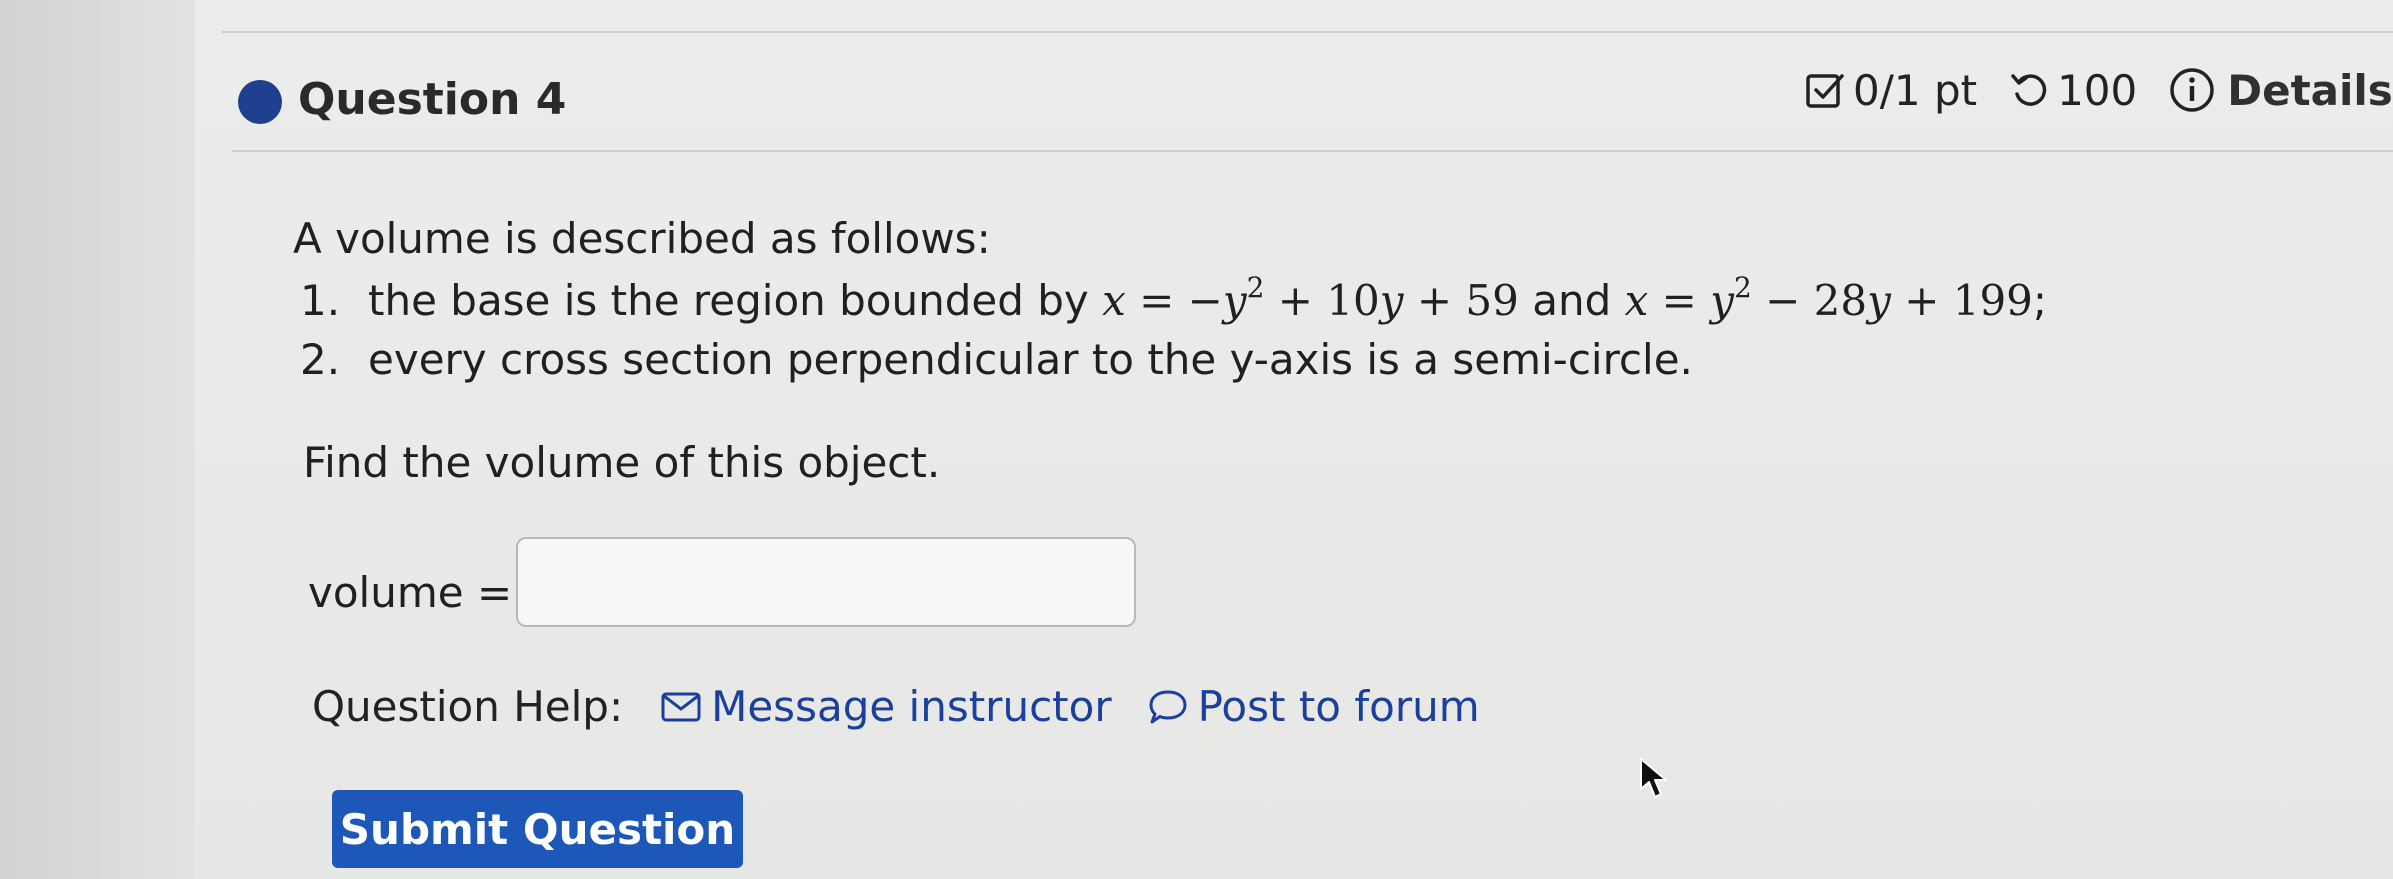 The height and width of the screenshot is (879, 2393). I want to click on header-divider, so click(1312, 151).